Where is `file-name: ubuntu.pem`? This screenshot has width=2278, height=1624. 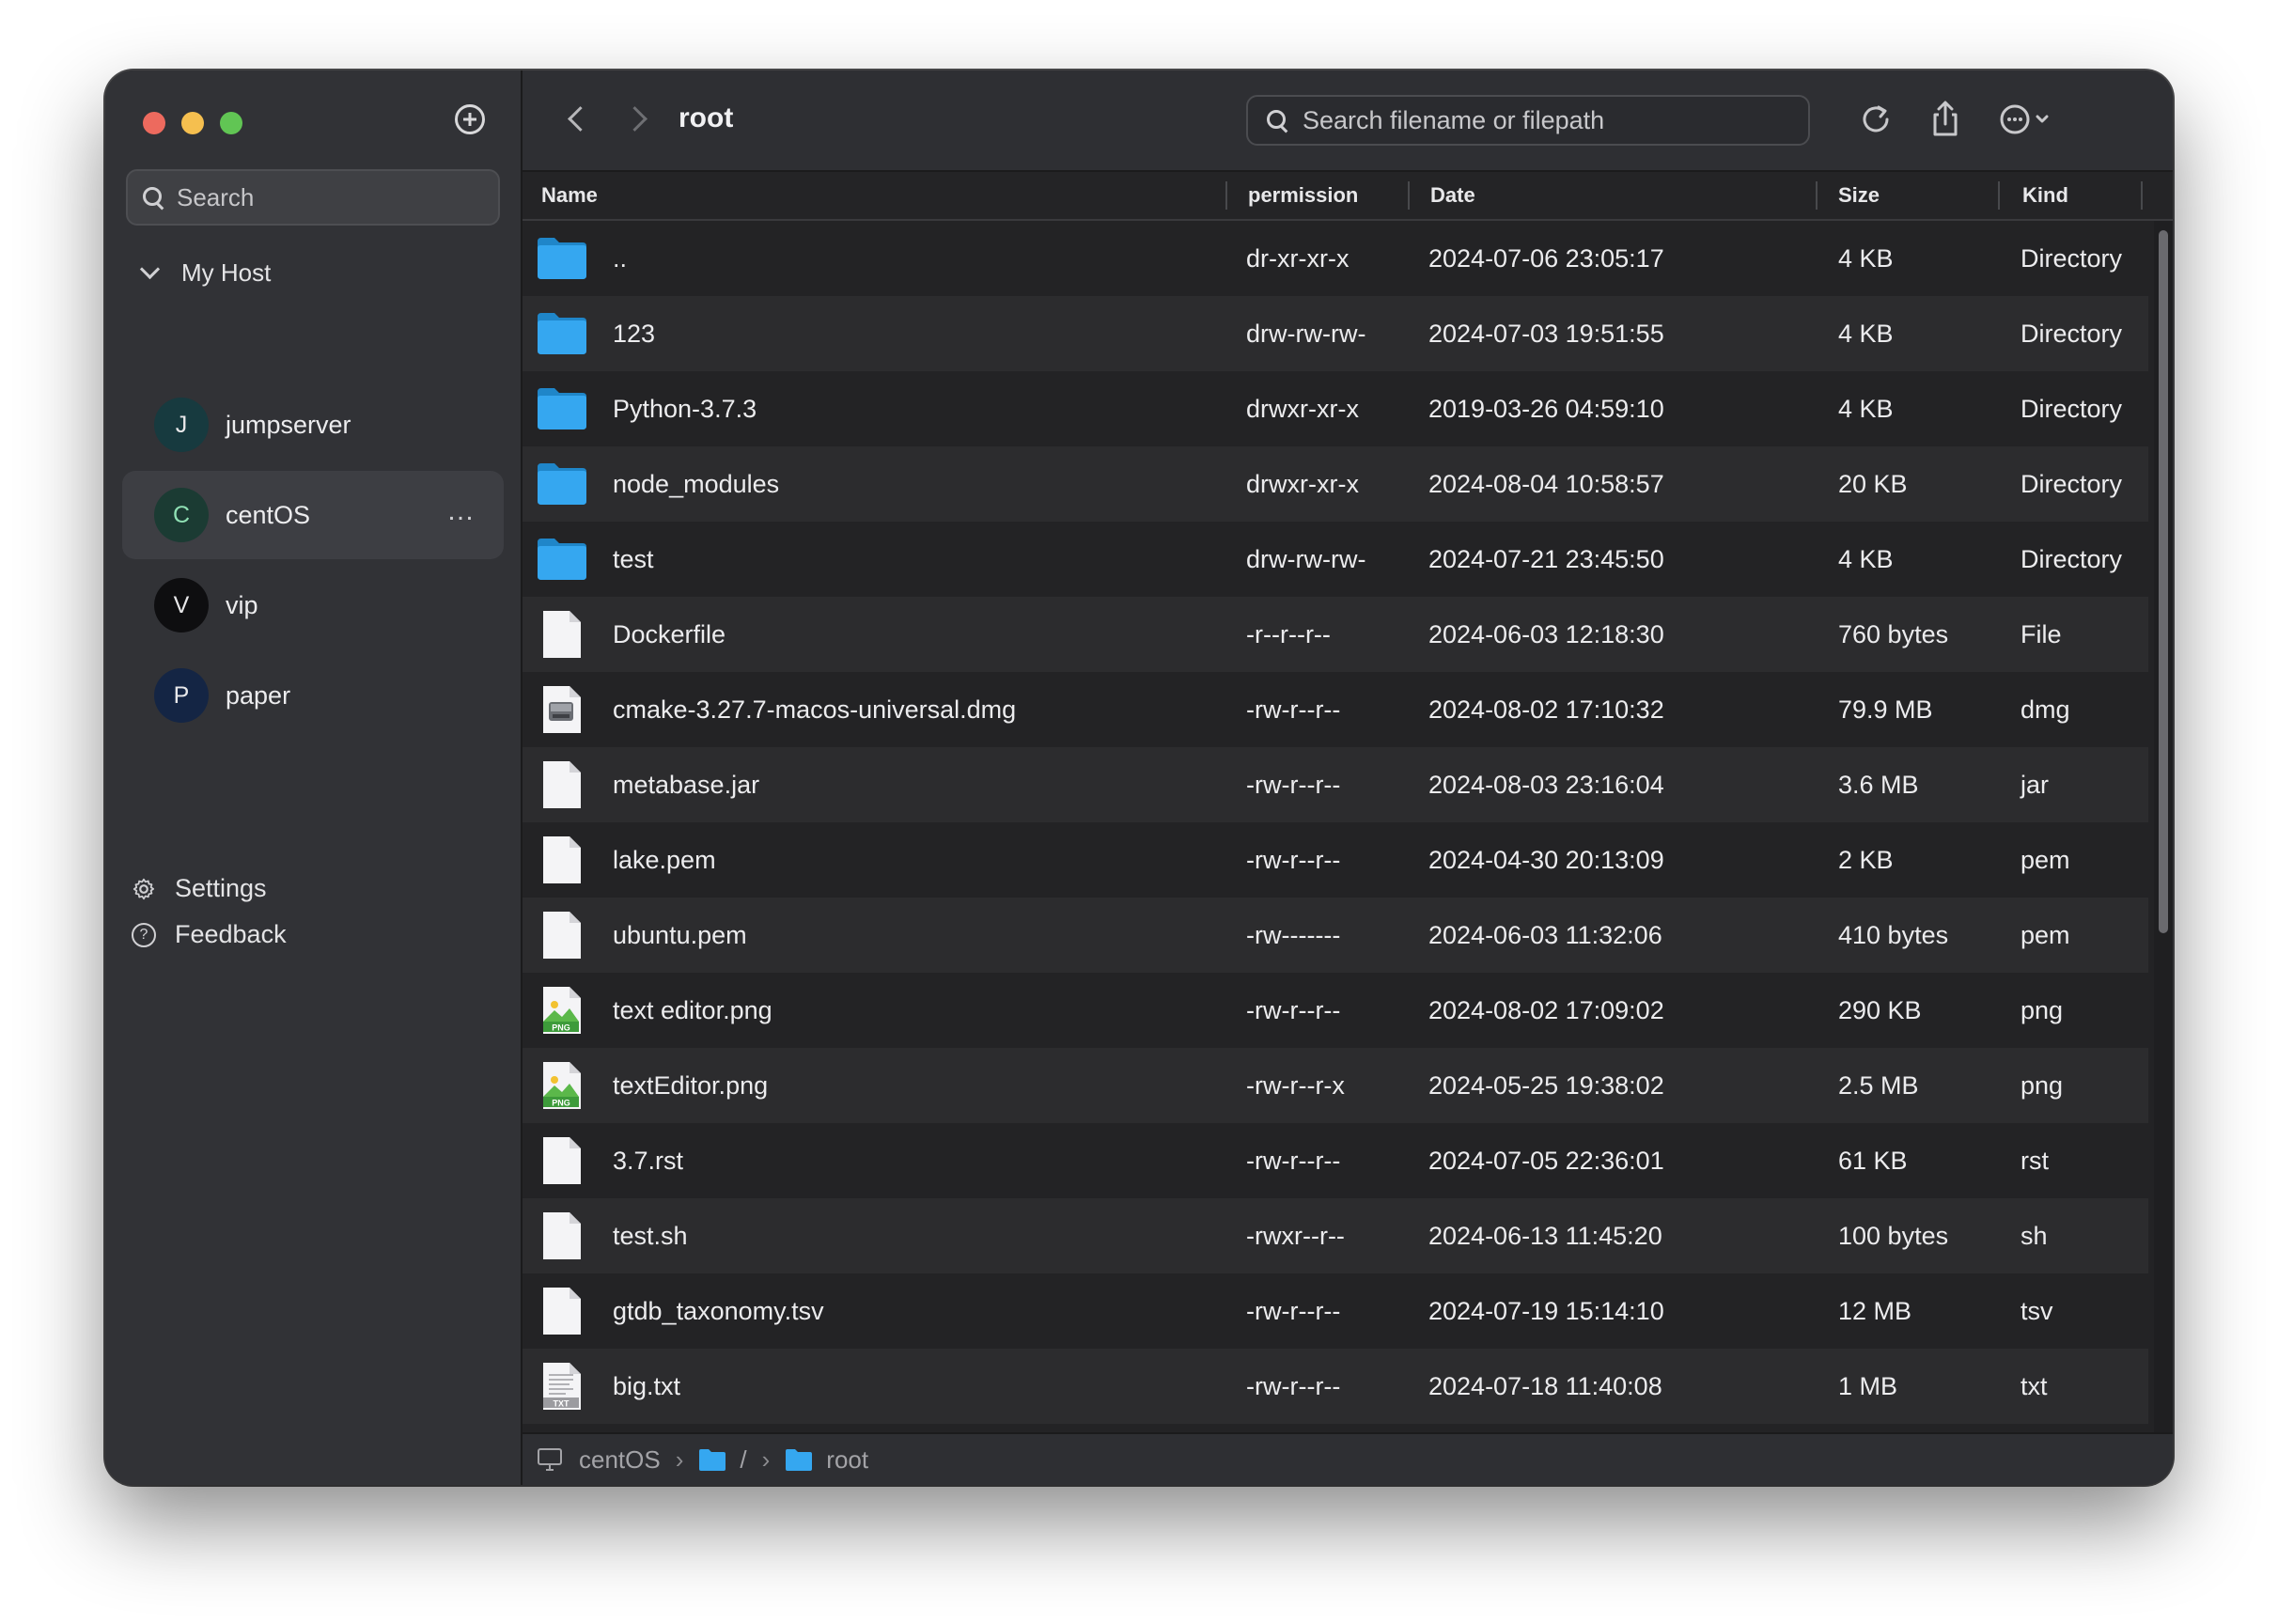
file-name: ubuntu.pem is located at coordinates (680, 935).